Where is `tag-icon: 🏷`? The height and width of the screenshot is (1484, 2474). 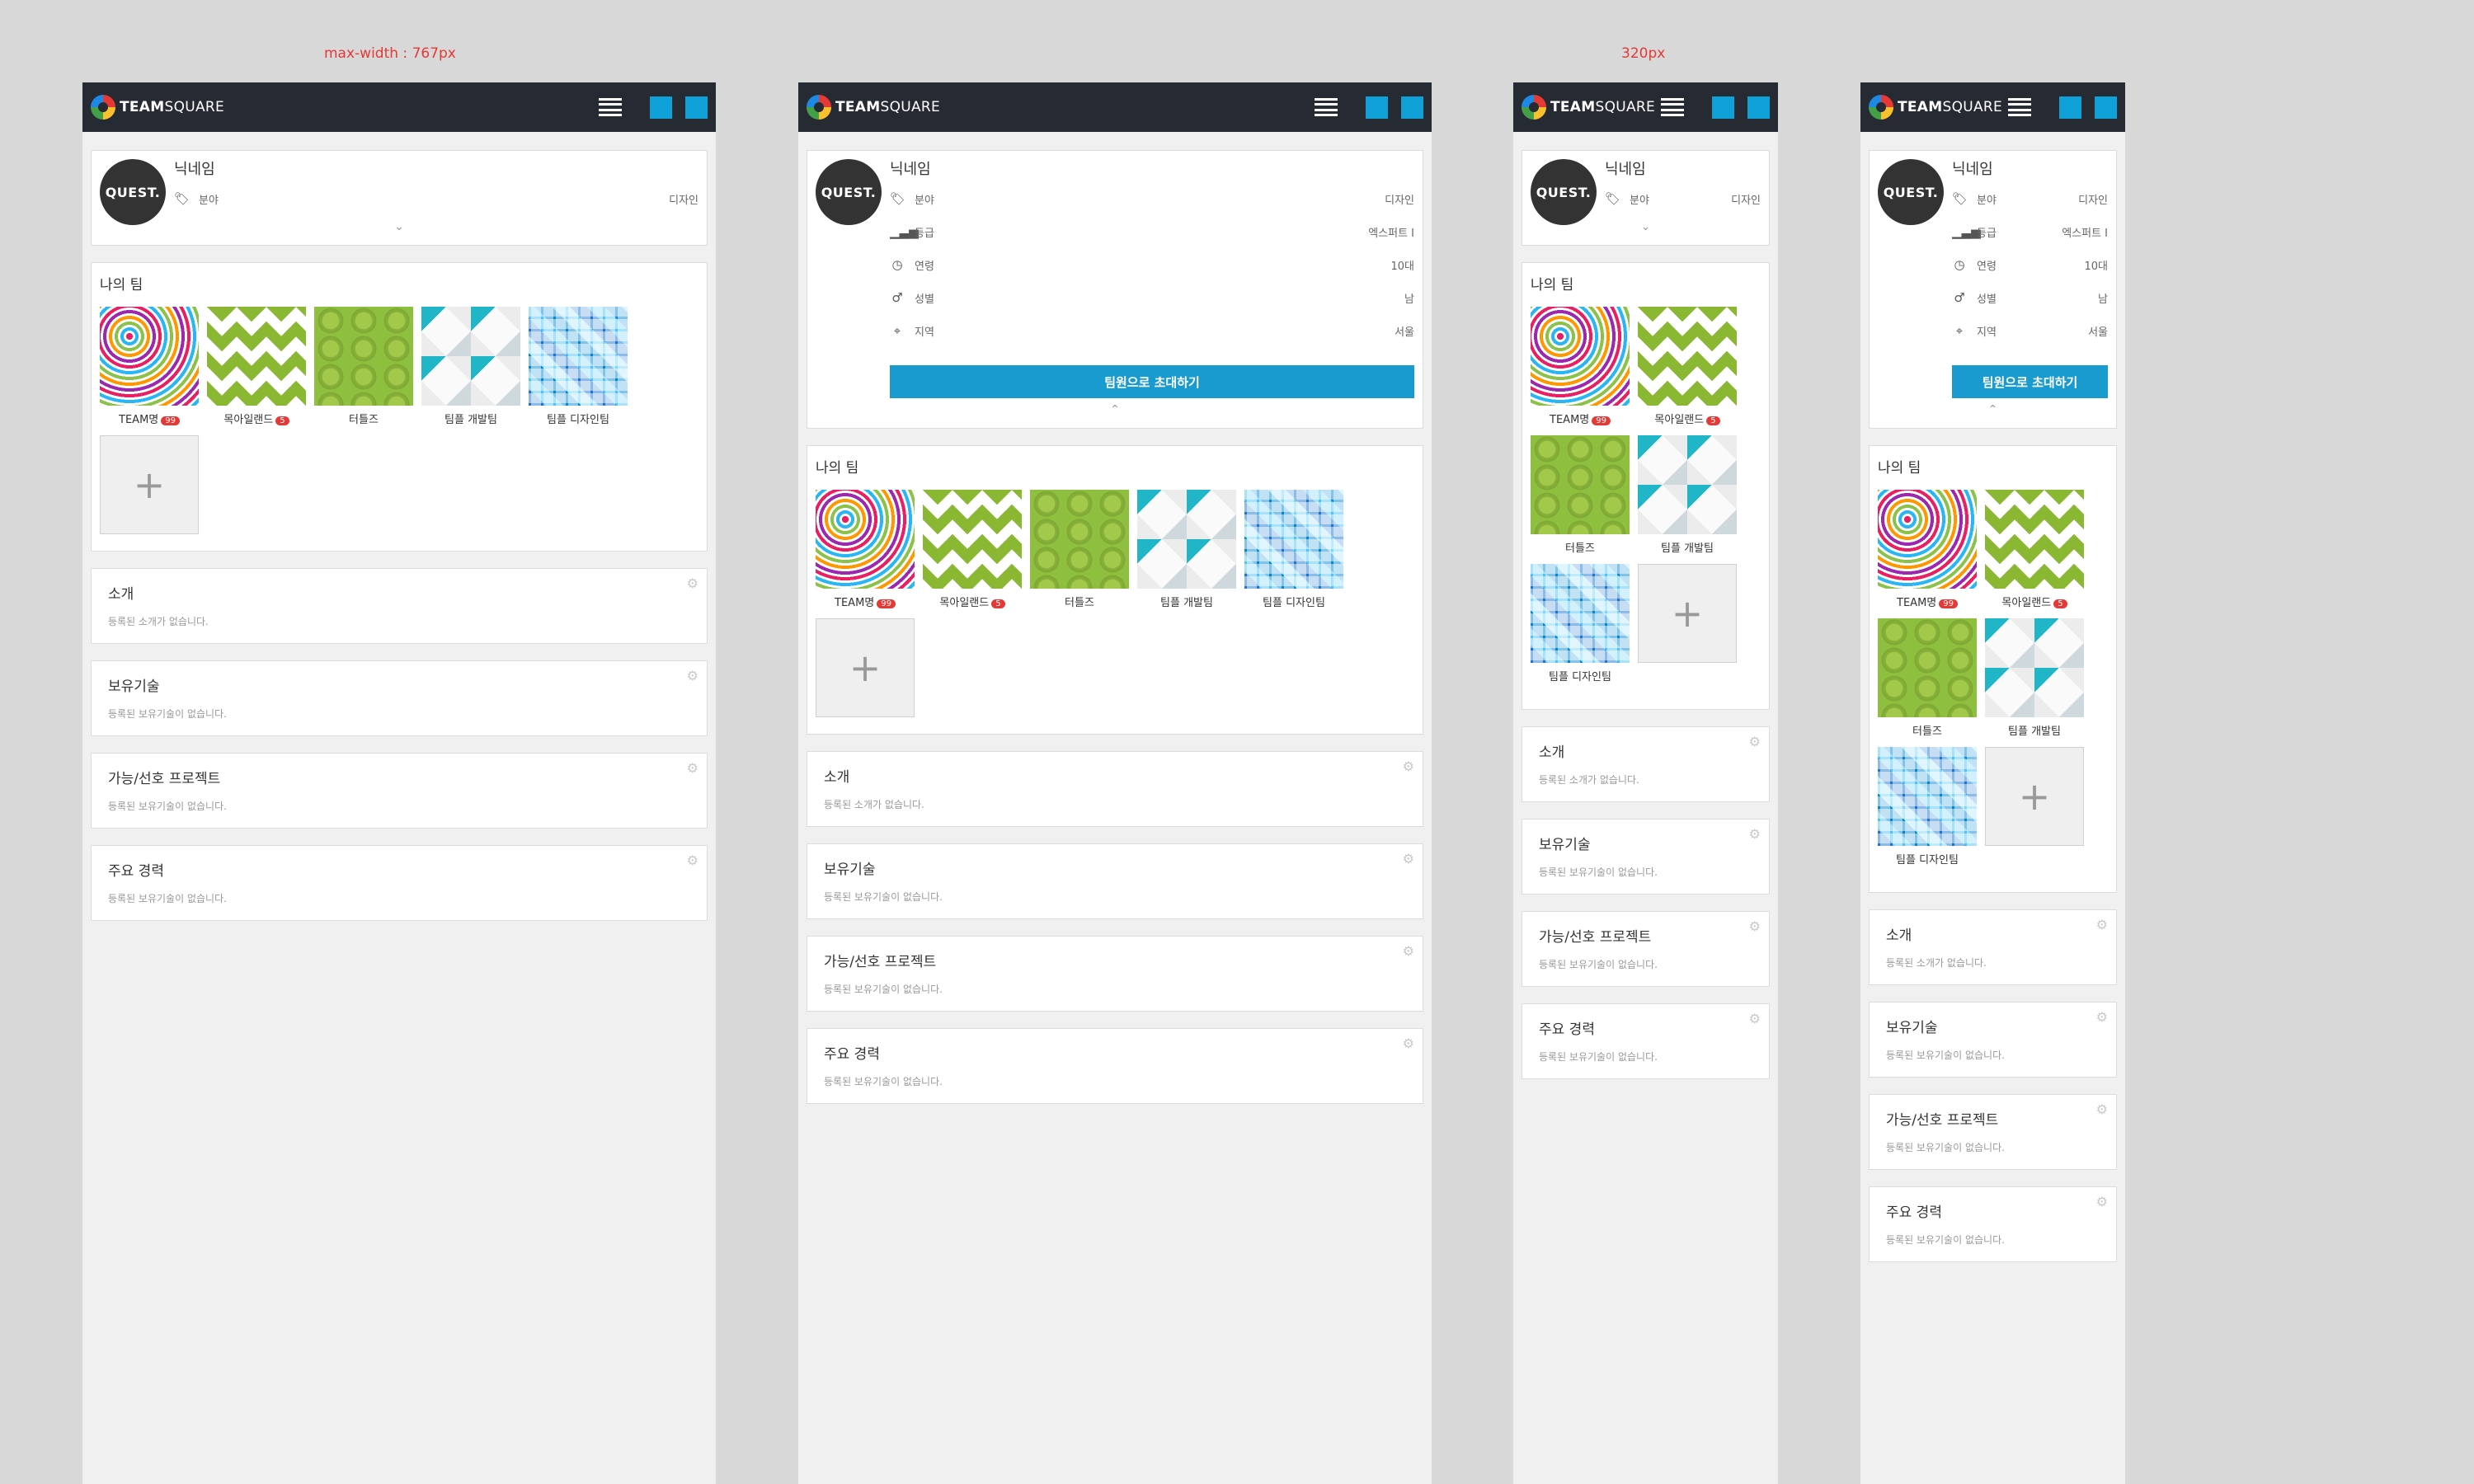
tag-icon: 🏷 is located at coordinates (1960, 198).